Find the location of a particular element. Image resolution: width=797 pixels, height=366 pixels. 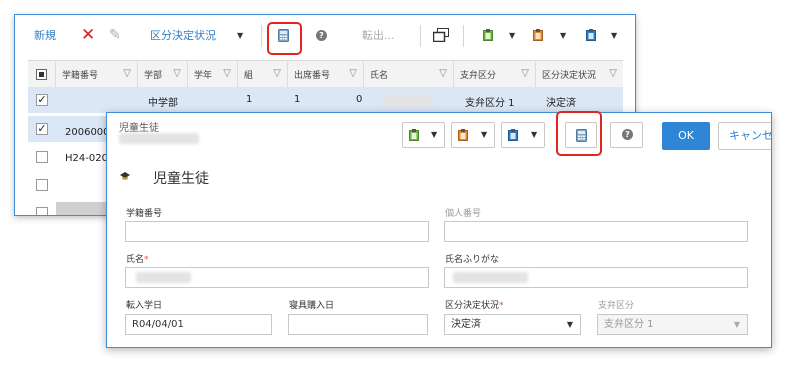

column-header: 学部 ▽ is located at coordinates (163, 74).